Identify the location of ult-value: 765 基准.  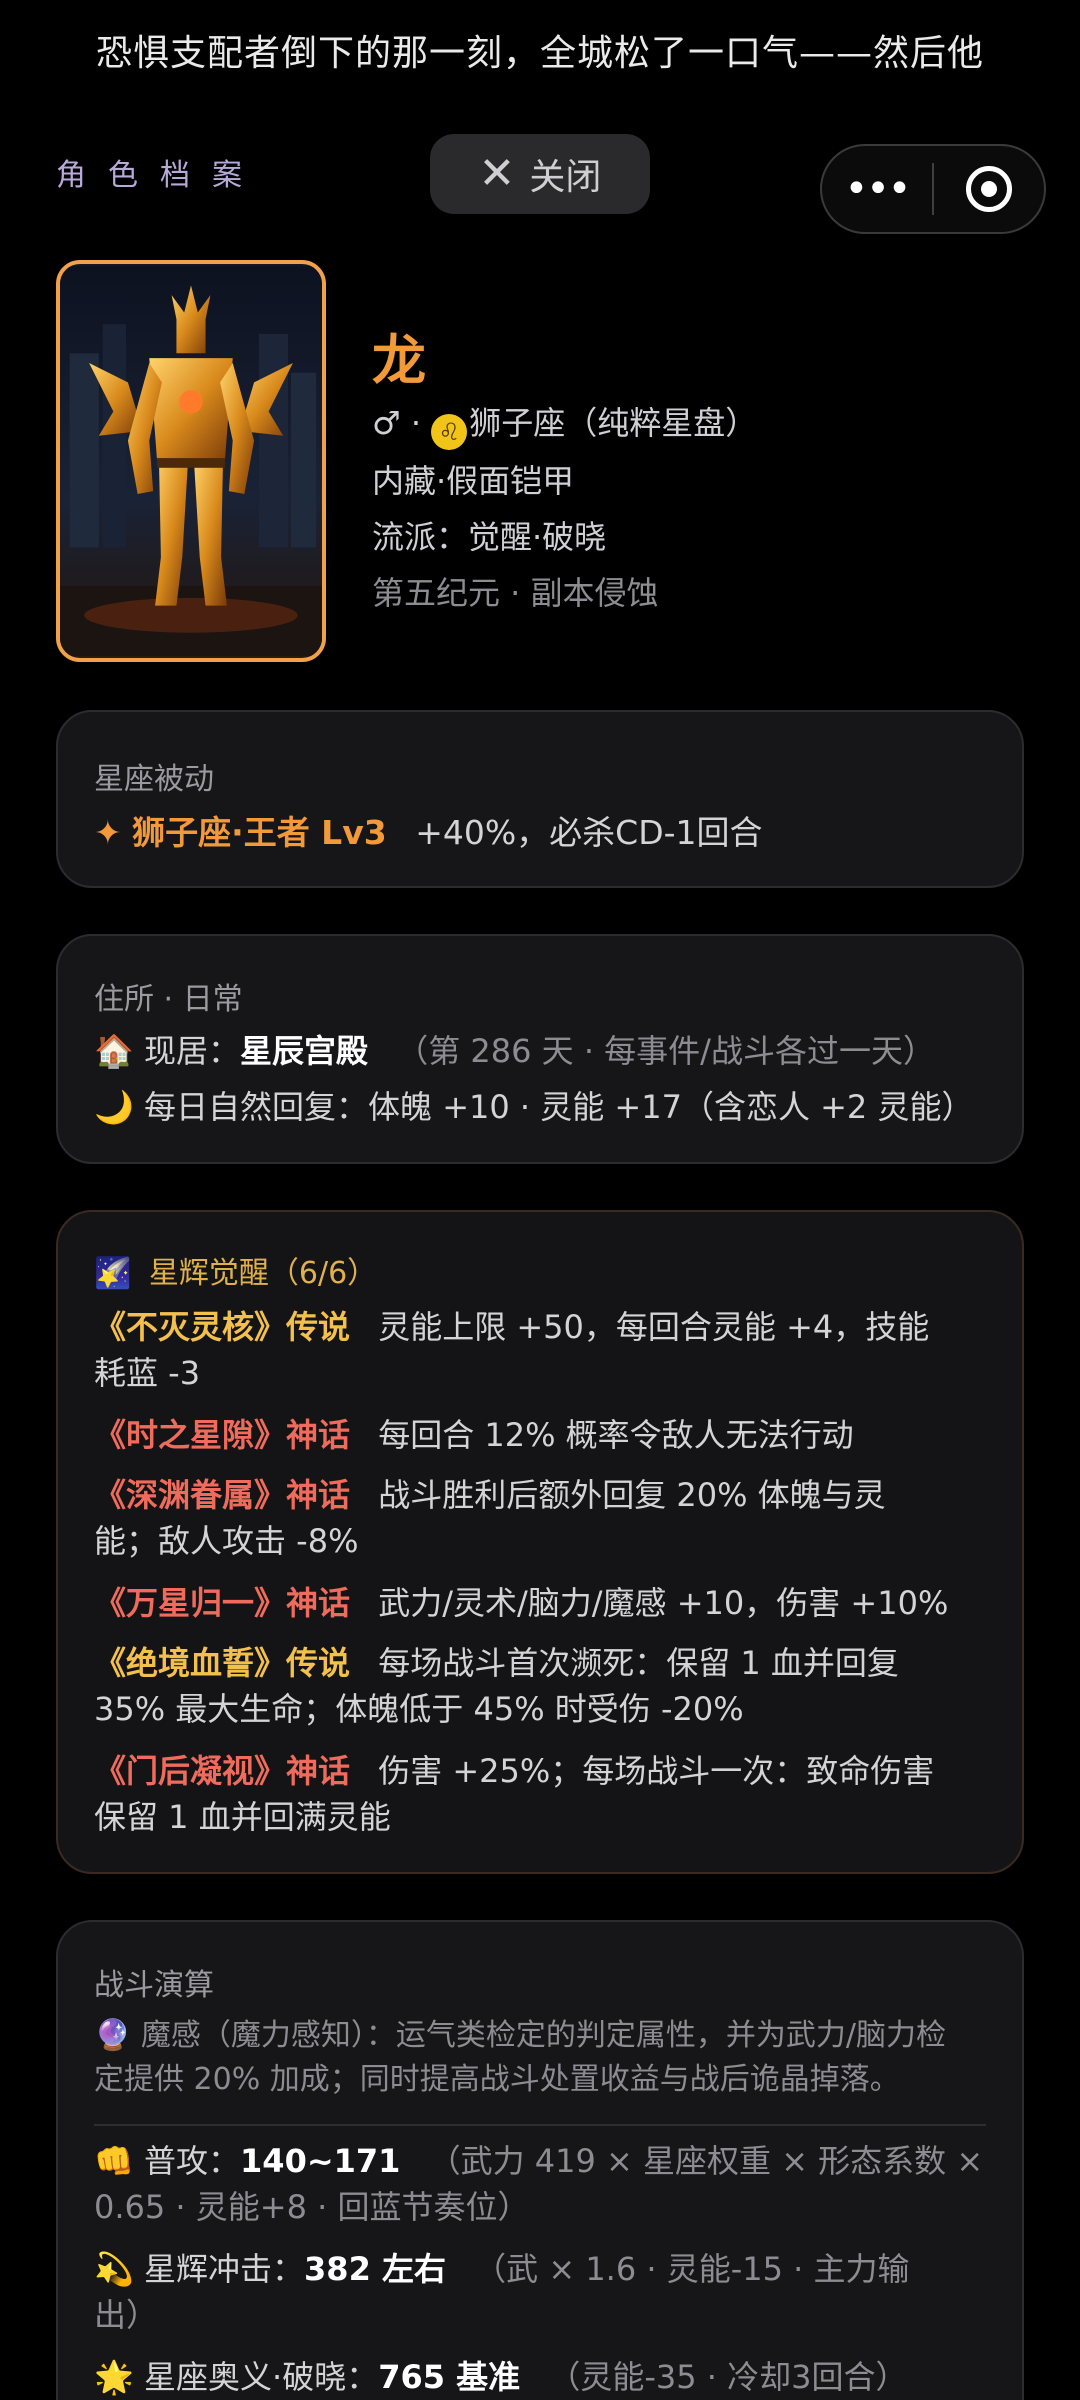
(449, 2377).